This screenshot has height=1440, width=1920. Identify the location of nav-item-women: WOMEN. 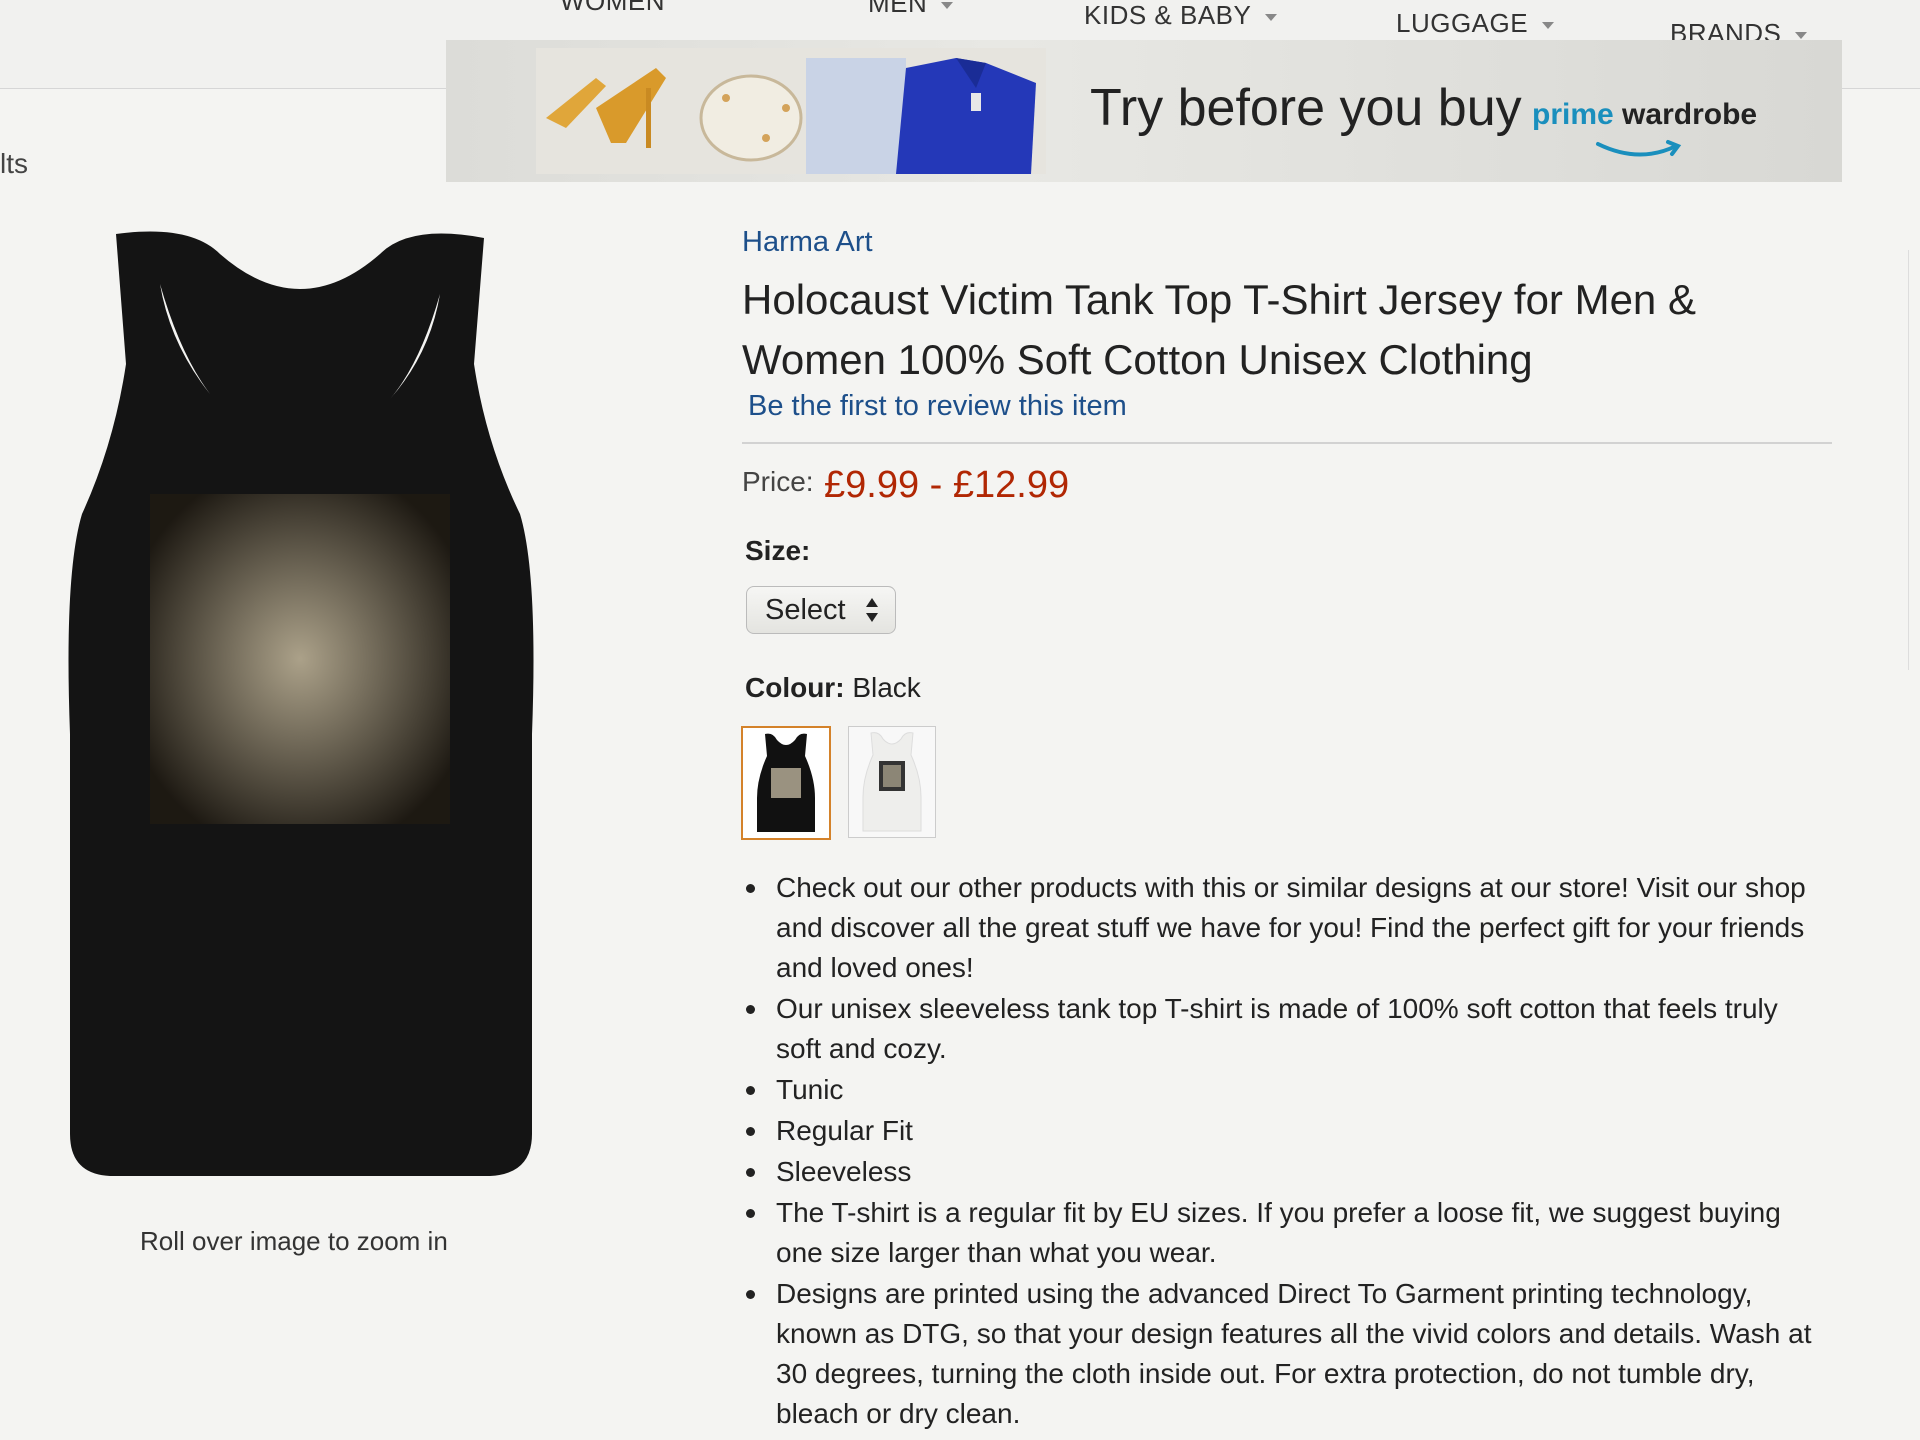
(612, 8).